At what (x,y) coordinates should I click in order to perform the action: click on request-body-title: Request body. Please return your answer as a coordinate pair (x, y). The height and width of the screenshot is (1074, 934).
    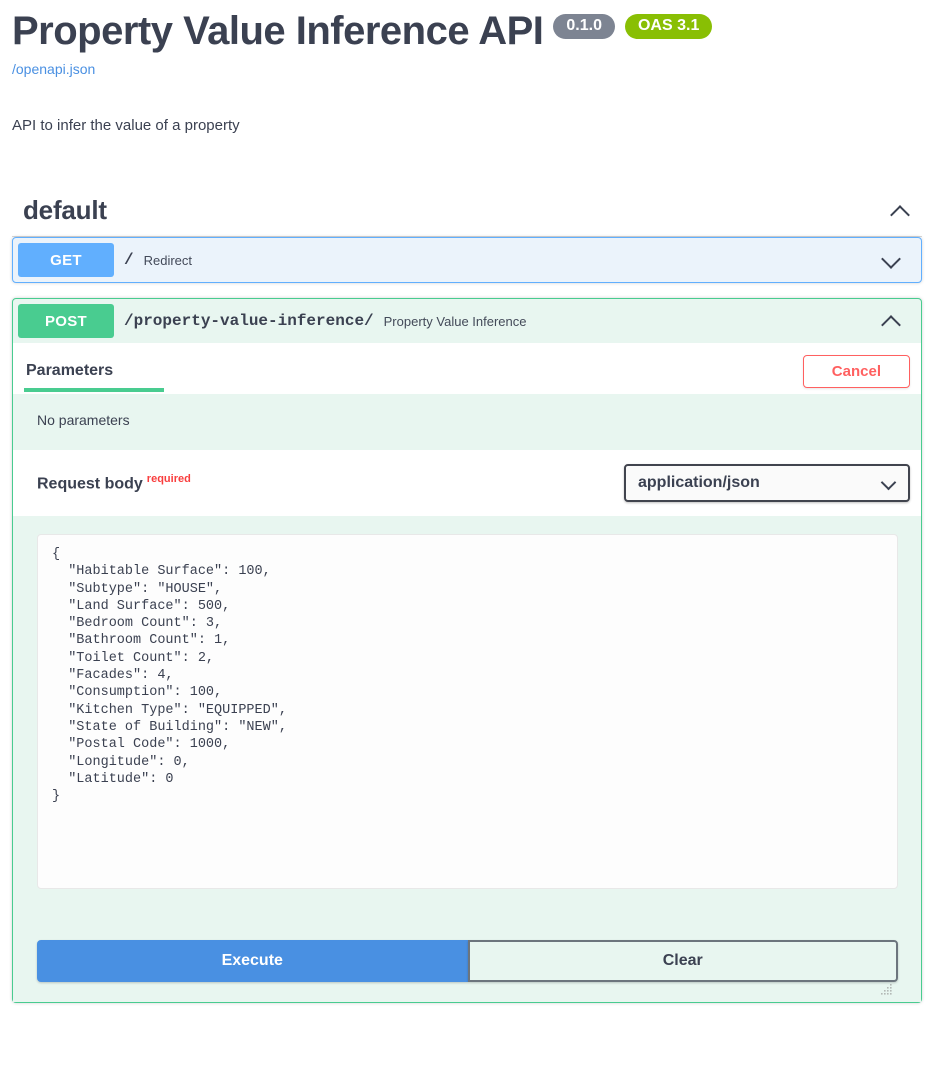
    Looking at the image, I should click on (90, 484).